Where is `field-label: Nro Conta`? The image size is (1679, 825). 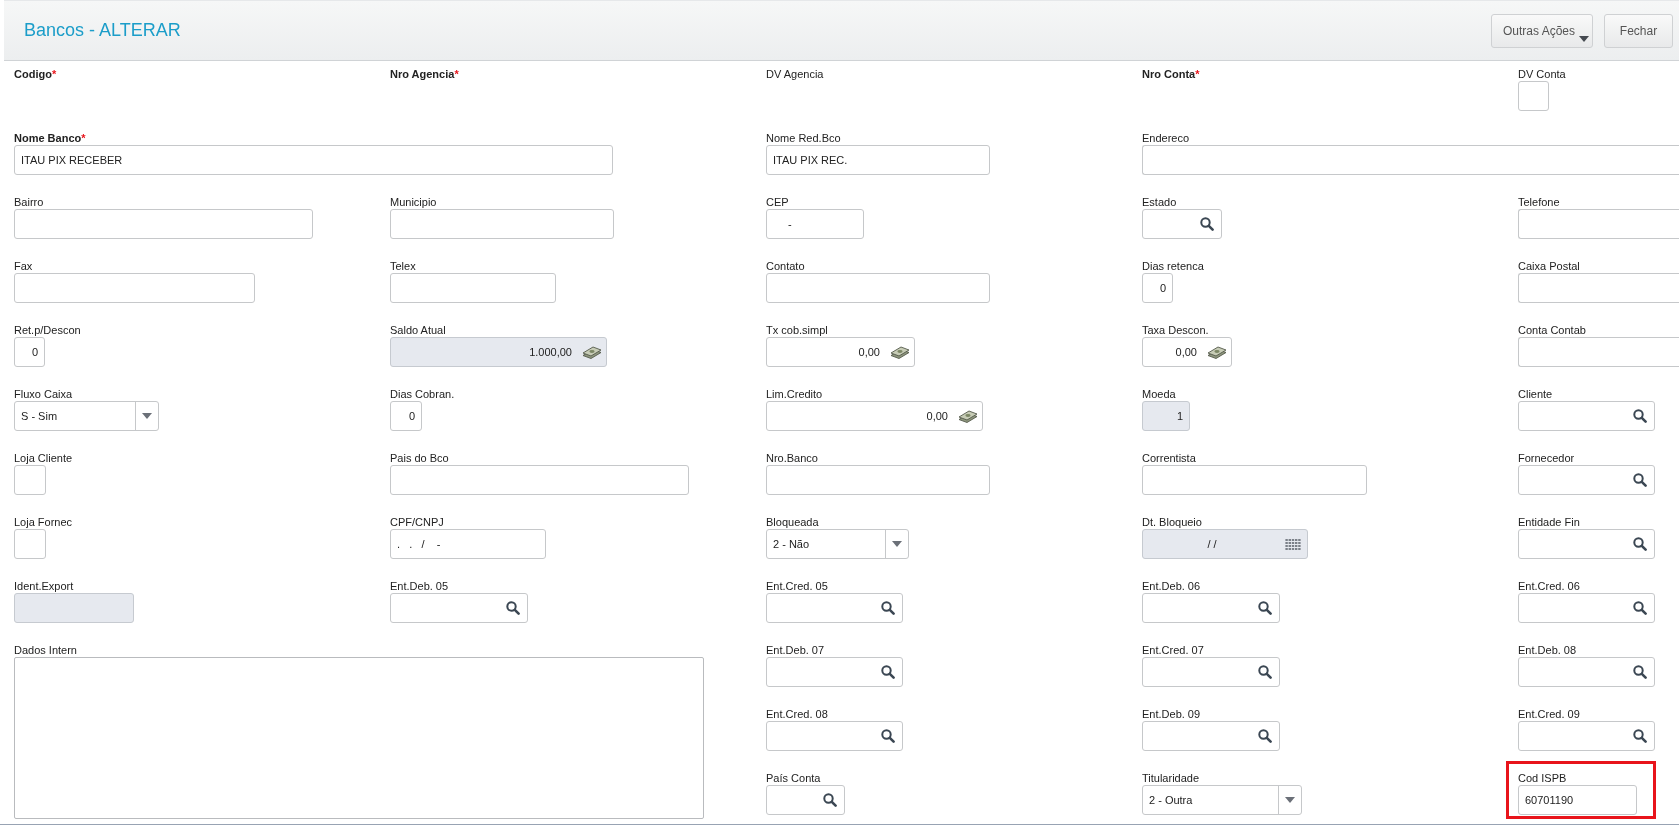 field-label: Nro Conta is located at coordinates (1169, 74).